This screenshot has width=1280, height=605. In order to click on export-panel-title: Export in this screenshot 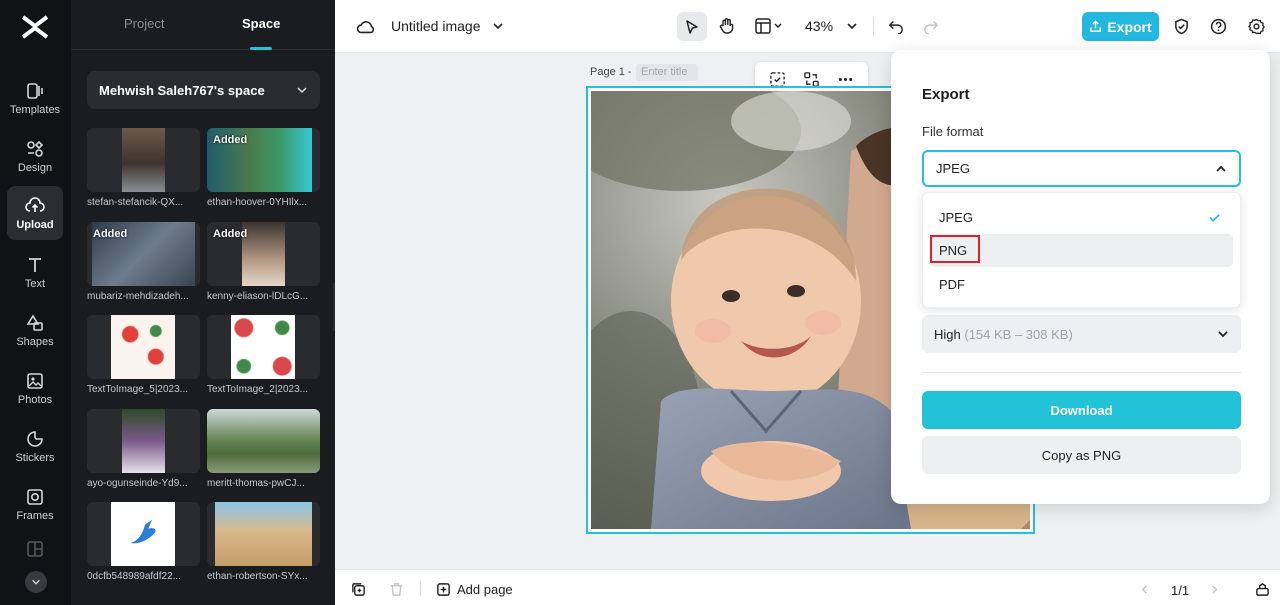, I will do `click(946, 94)`.